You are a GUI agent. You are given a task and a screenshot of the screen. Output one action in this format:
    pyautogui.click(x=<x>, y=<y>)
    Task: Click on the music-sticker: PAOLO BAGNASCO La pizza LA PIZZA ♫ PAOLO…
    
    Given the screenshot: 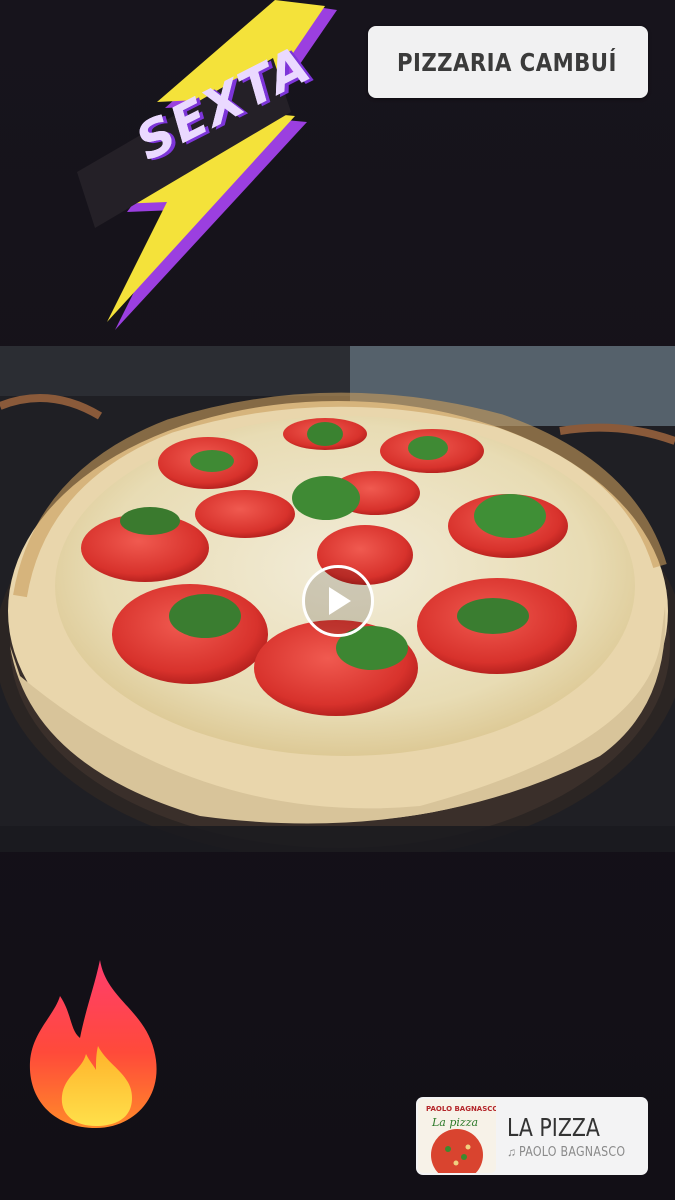 What is the action you would take?
    pyautogui.click(x=532, y=1136)
    